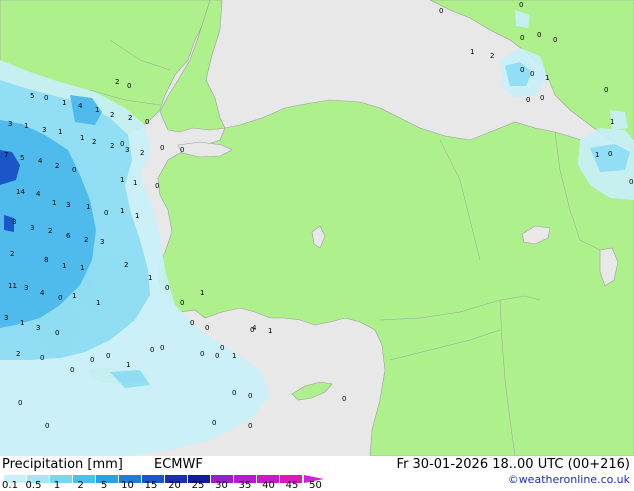 The height and width of the screenshot is (491, 634). What do you see at coordinates (104, 485) in the screenshot?
I see `legend-tick-label: 5` at bounding box center [104, 485].